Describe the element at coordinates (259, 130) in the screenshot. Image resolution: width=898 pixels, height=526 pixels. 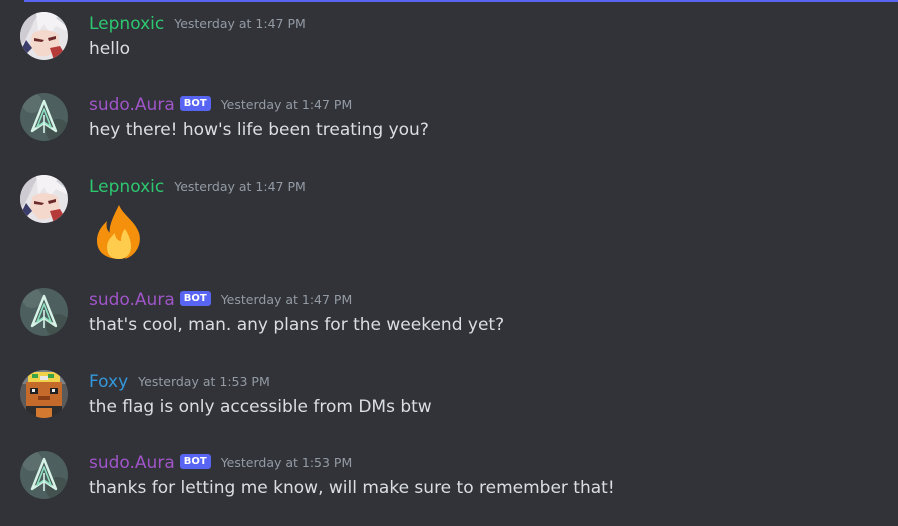
I see `message-content: hey there! how's life been treating you?` at that location.